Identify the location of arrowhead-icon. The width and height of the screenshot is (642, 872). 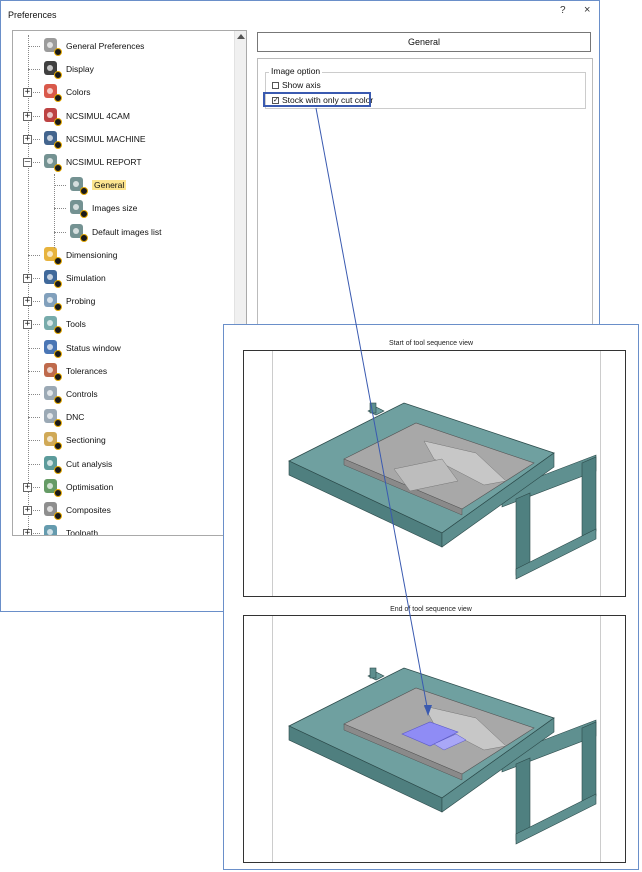
(428, 710).